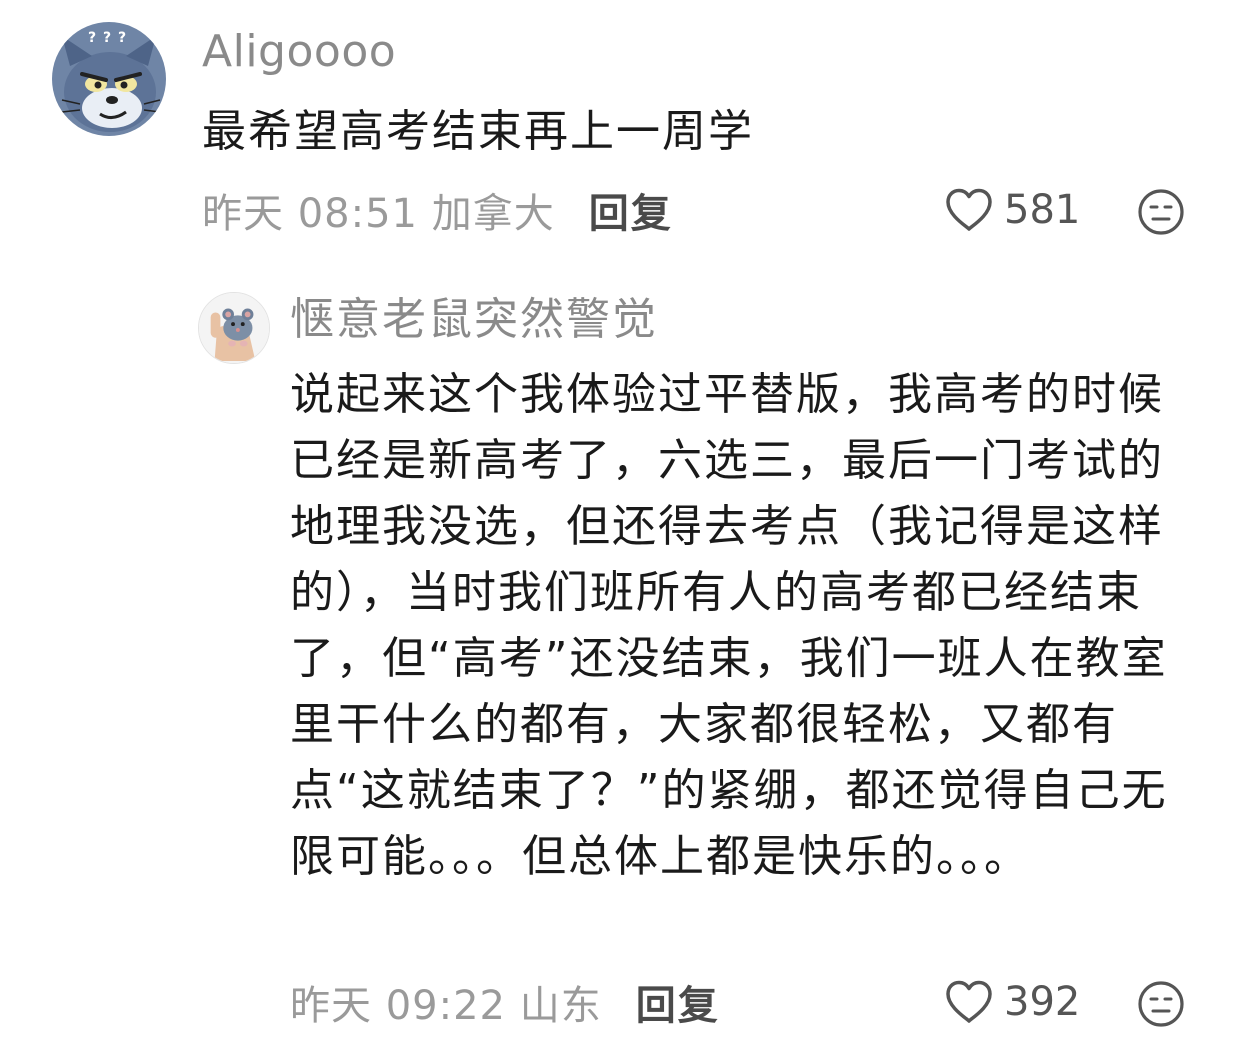  I want to click on avatar, so click(234, 328).